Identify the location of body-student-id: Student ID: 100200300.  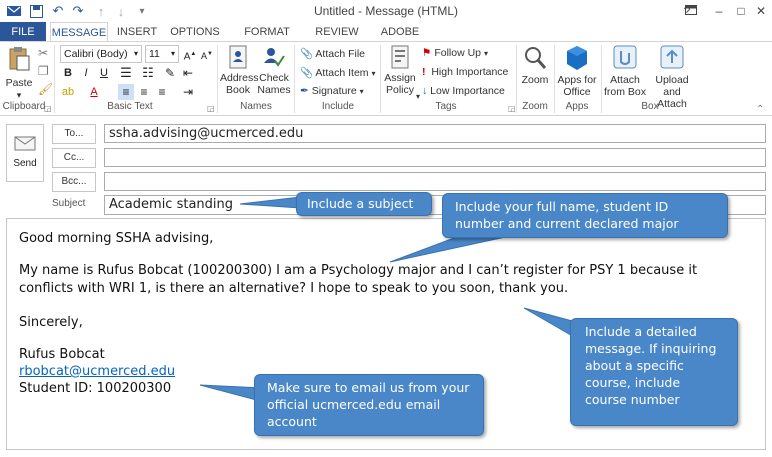
(95, 388).